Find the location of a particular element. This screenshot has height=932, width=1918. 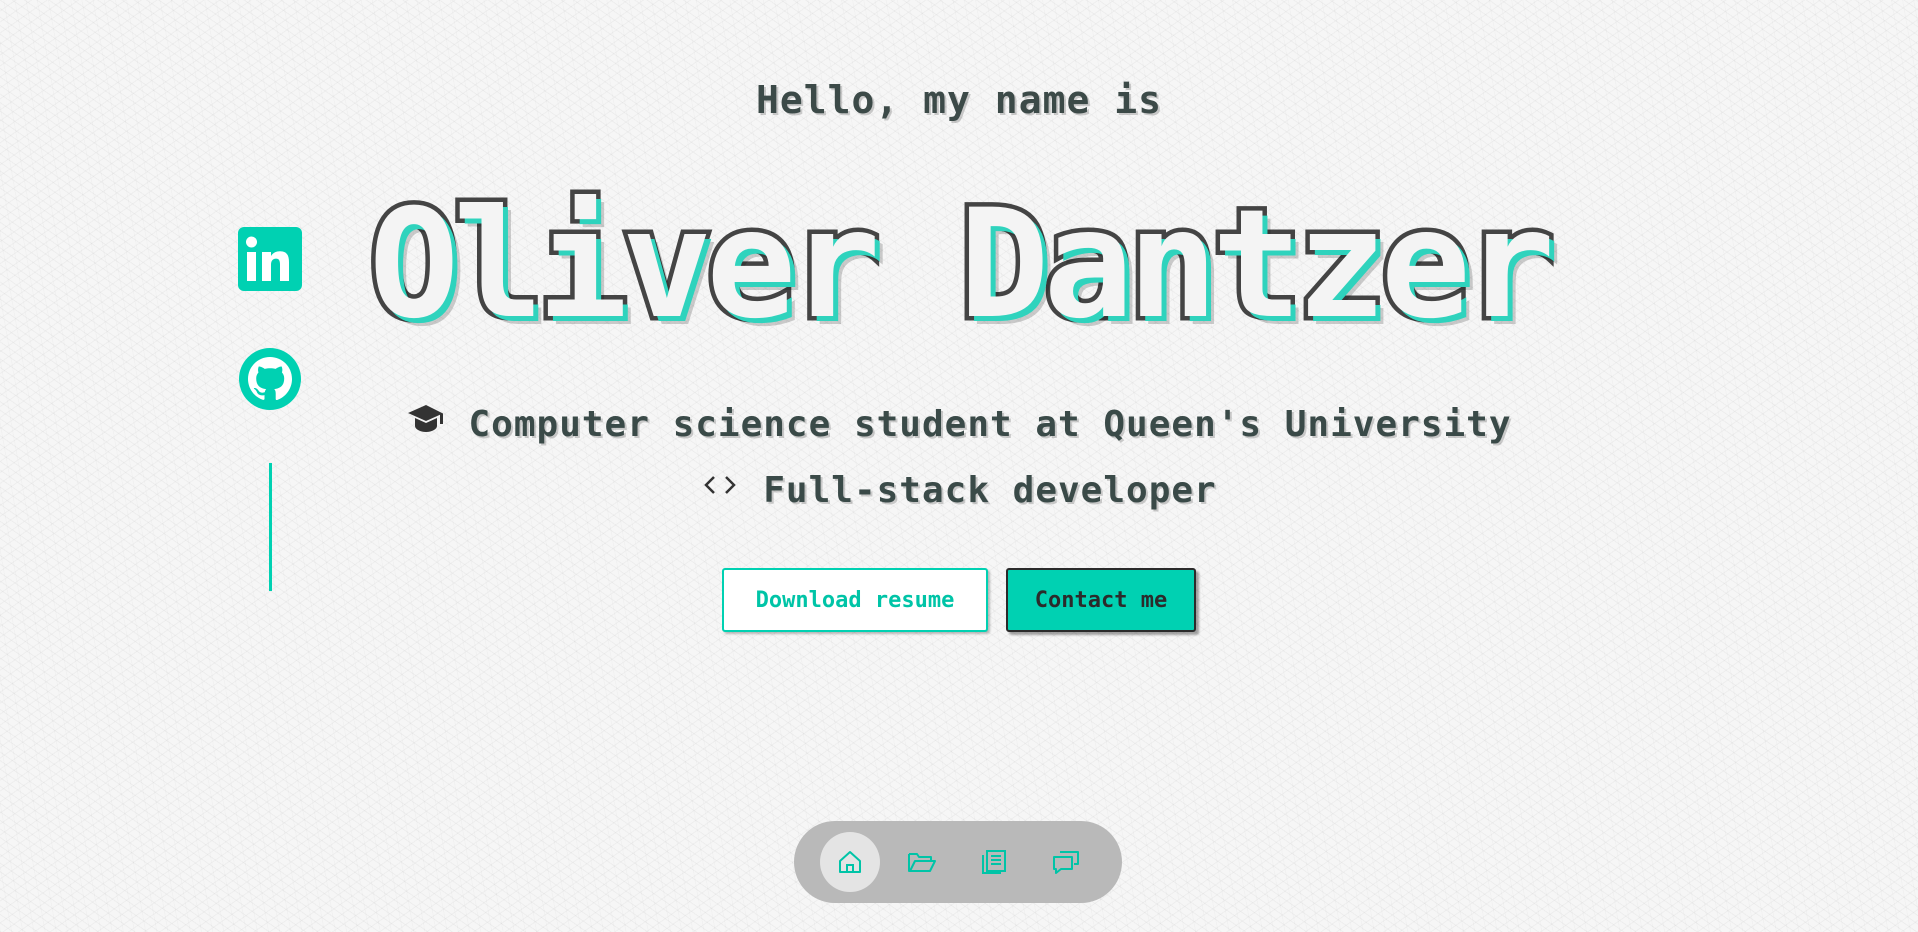

tagline-role: Full-stack developer is located at coordinates (959, 490).